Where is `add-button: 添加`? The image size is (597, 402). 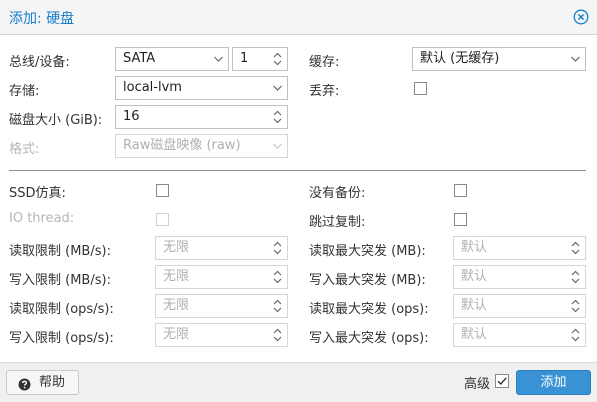 add-button: 添加 is located at coordinates (553, 382).